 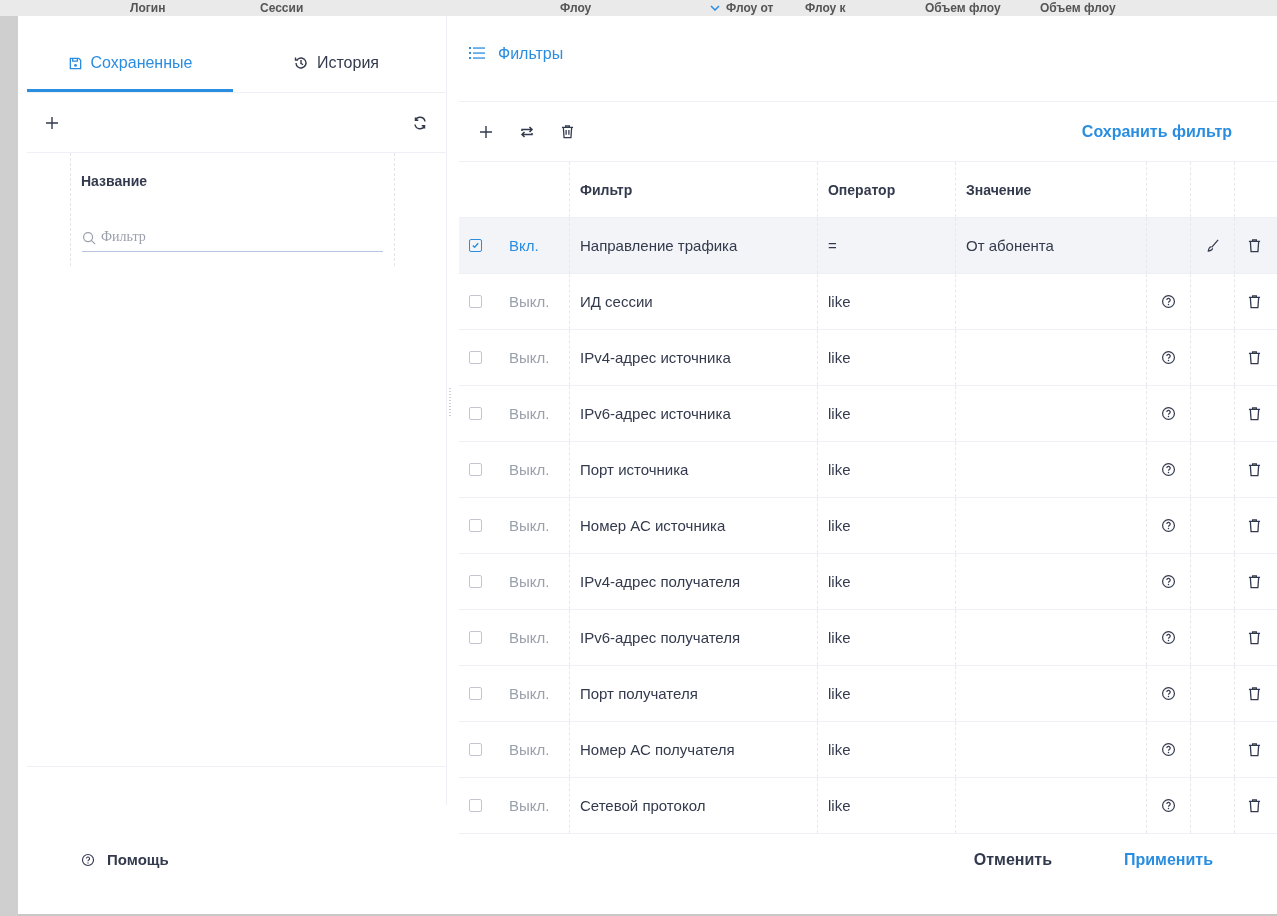 What do you see at coordinates (634, 469) in the screenshot?
I see `table-cell: Порт источника` at bounding box center [634, 469].